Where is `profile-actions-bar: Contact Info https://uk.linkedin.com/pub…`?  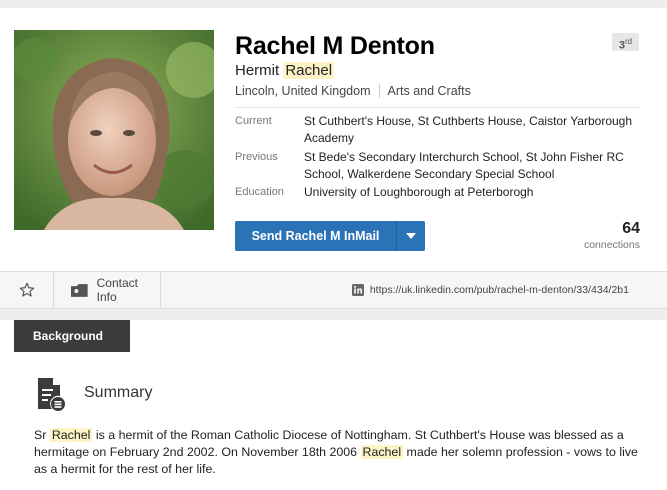
profile-actions-bar: Contact Info https://uk.linkedin.com/pub… is located at coordinates (333, 290).